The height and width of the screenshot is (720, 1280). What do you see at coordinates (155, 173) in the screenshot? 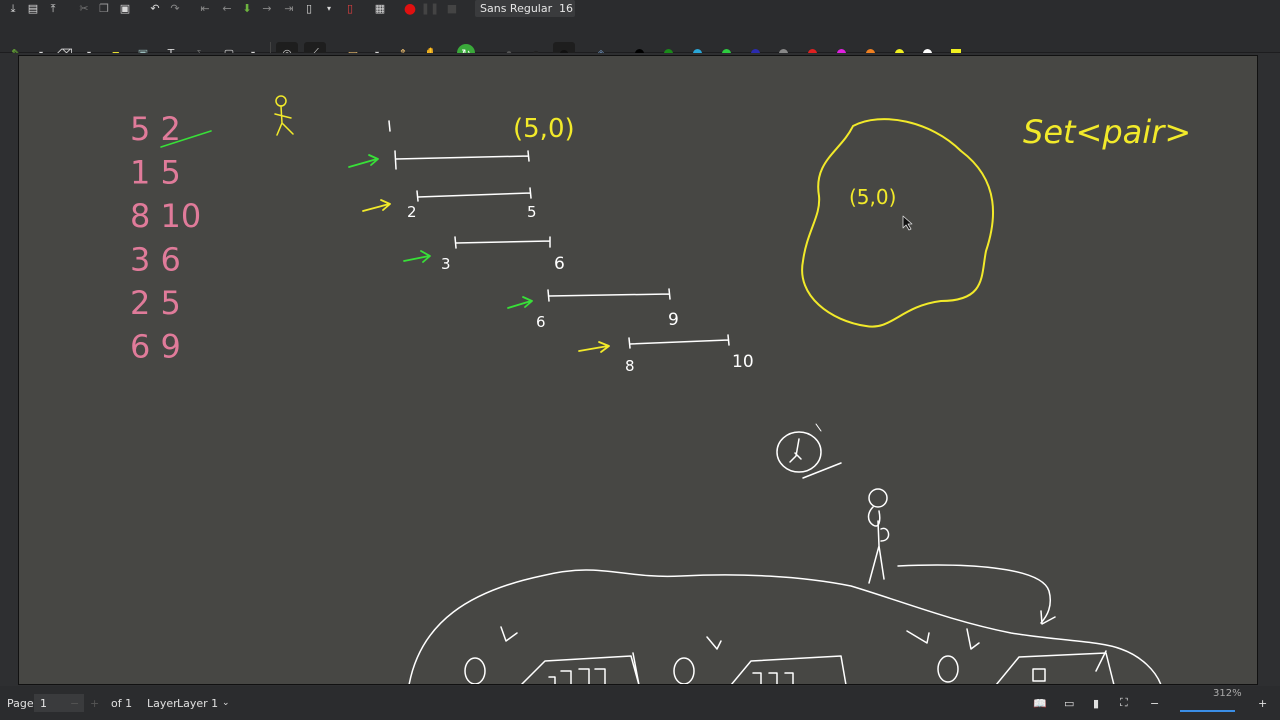
I see `pair-item: 1 5` at bounding box center [155, 173].